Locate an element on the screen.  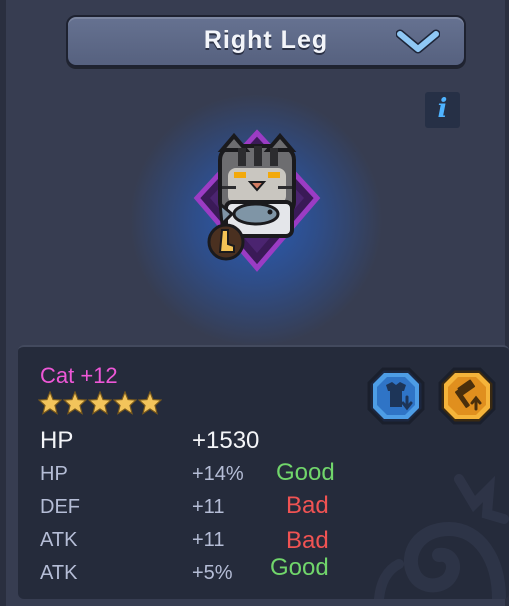
sub-stat-value: +5% is located at coordinates (212, 573).